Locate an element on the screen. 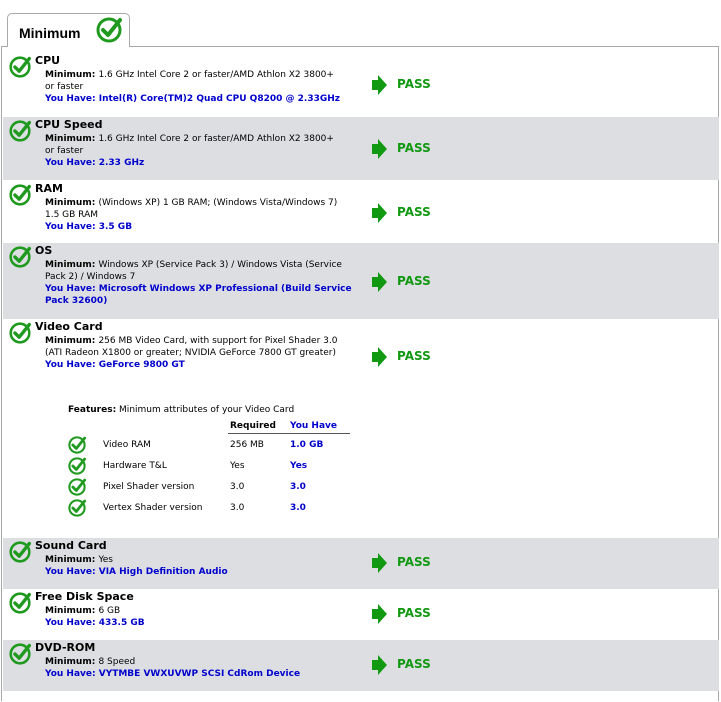 This screenshot has width=721, height=702. minimum-value: Yes is located at coordinates (105, 560).